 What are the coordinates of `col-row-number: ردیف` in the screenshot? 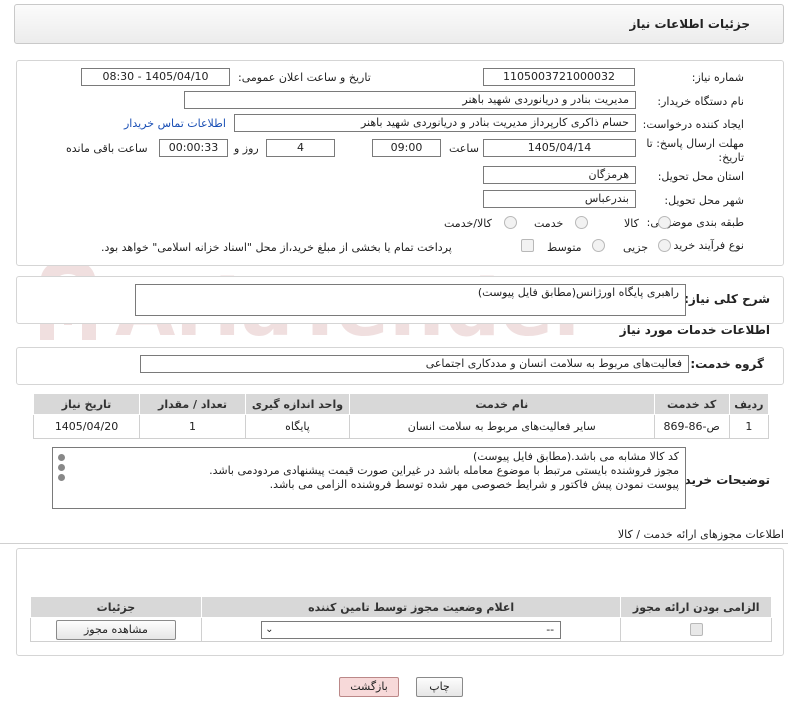 It's located at (749, 404).